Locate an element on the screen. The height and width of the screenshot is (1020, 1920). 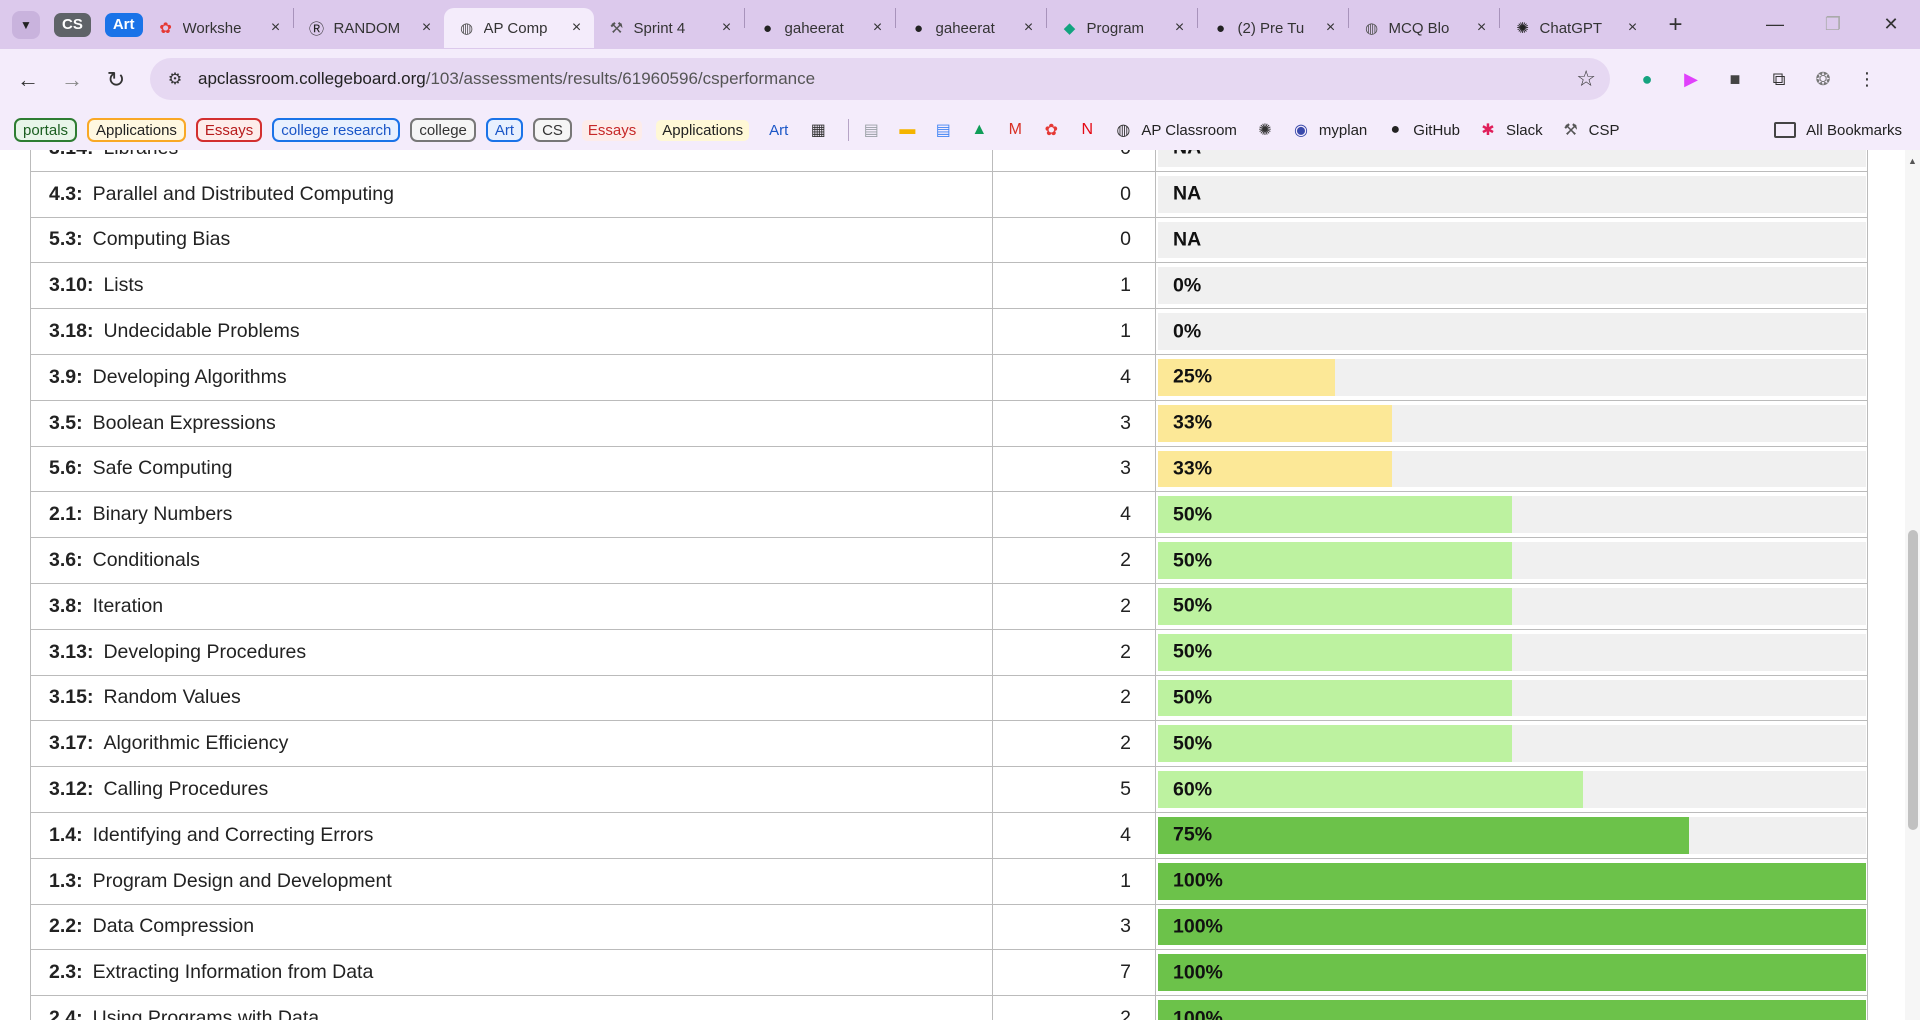
screencast-icon: ▶ is located at coordinates (1691, 80).